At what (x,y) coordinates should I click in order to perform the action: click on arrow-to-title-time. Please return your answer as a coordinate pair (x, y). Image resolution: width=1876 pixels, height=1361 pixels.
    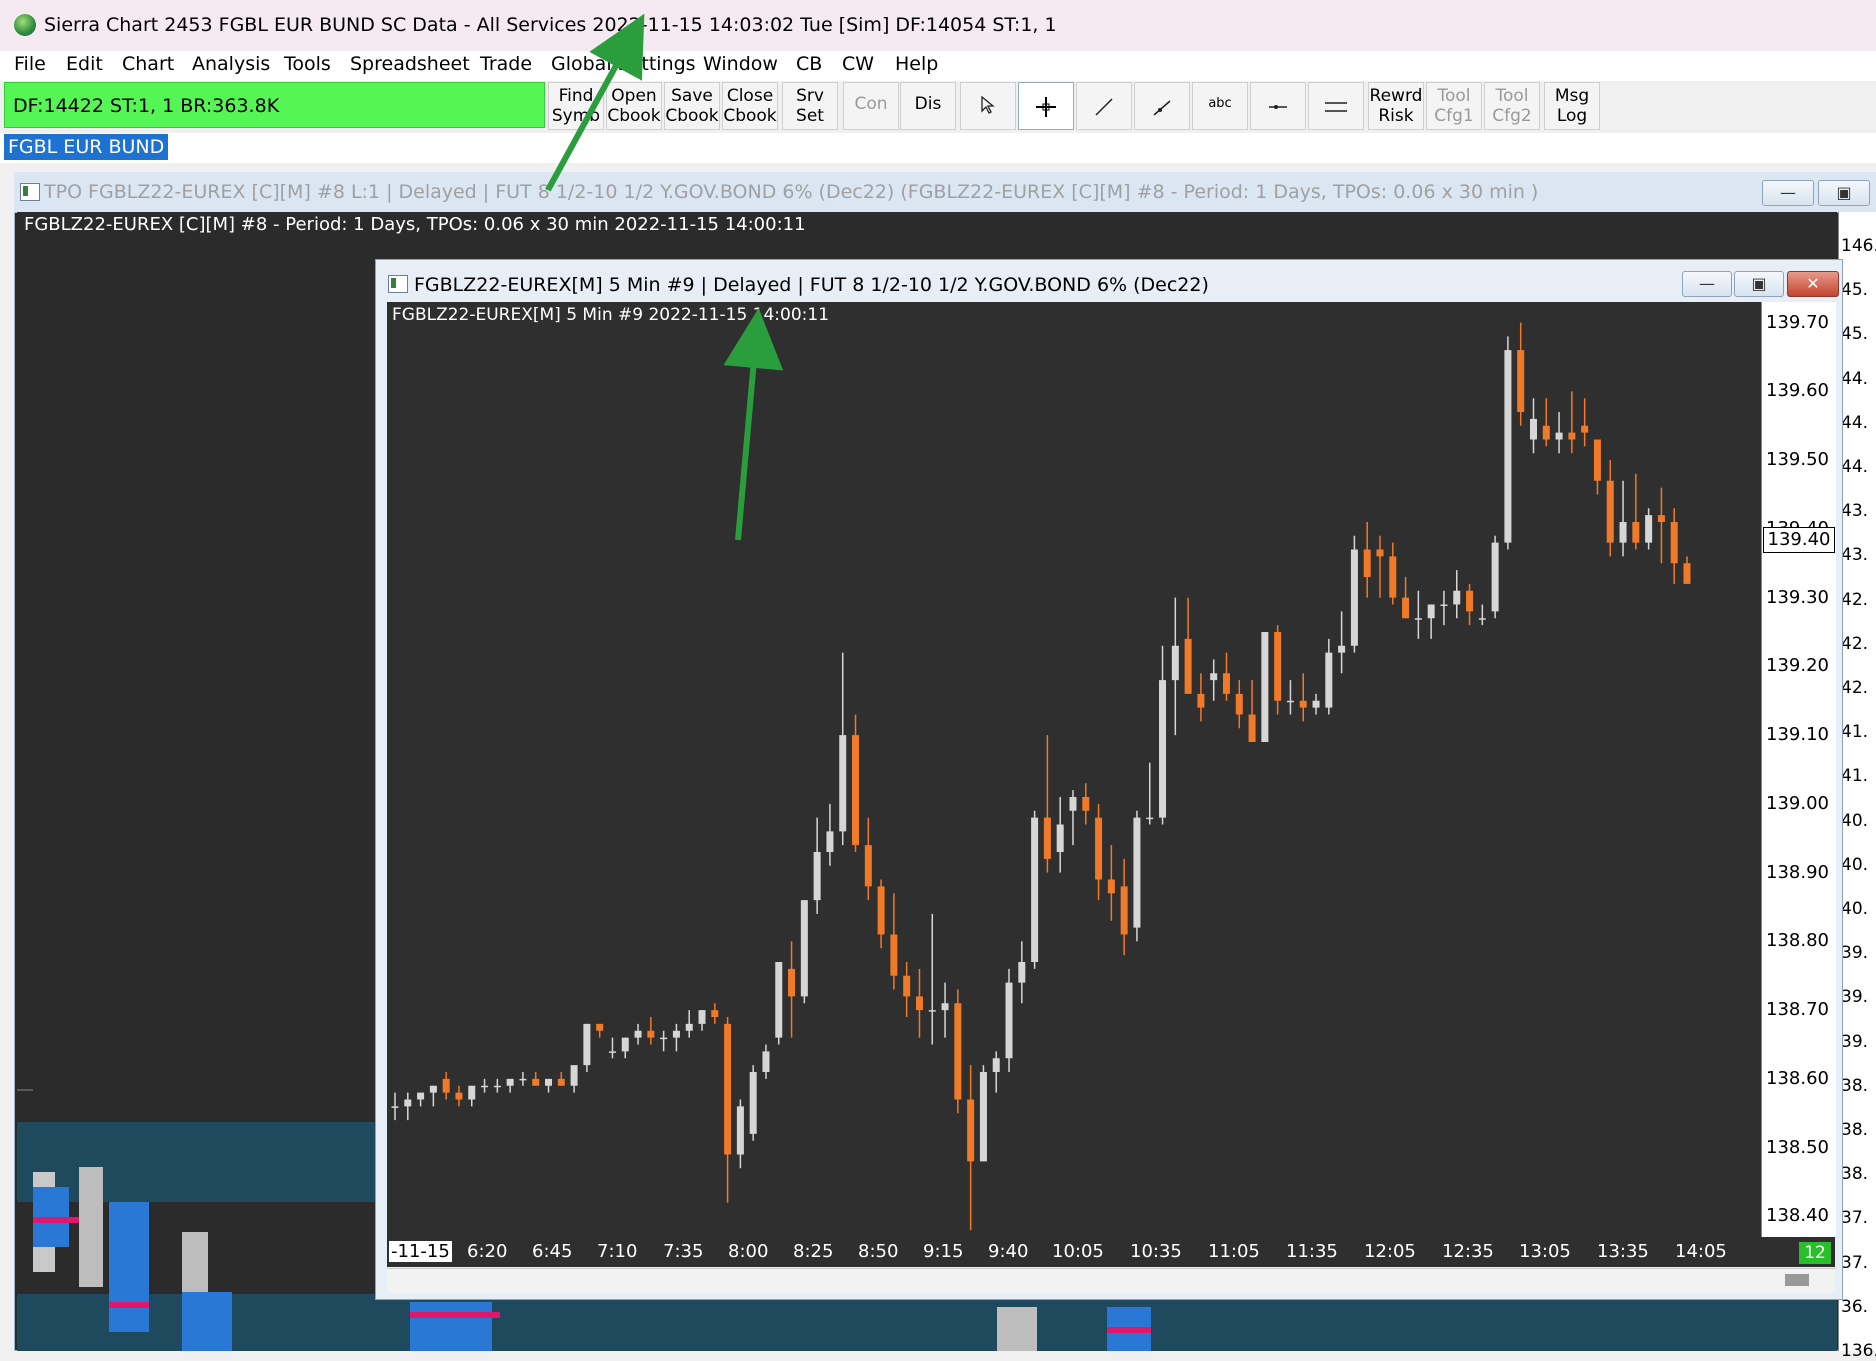
    Looking at the image, I should click on (595, 102).